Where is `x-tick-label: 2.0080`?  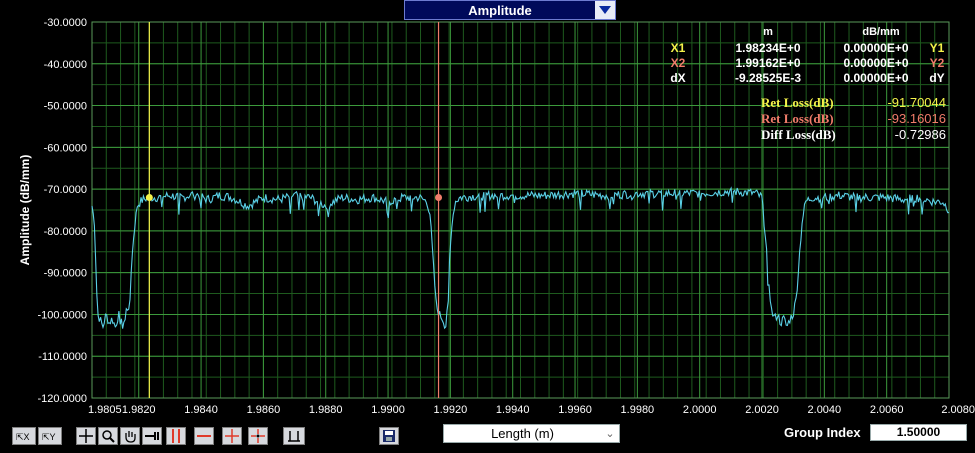 x-tick-label: 2.0080 is located at coordinates (958, 410).